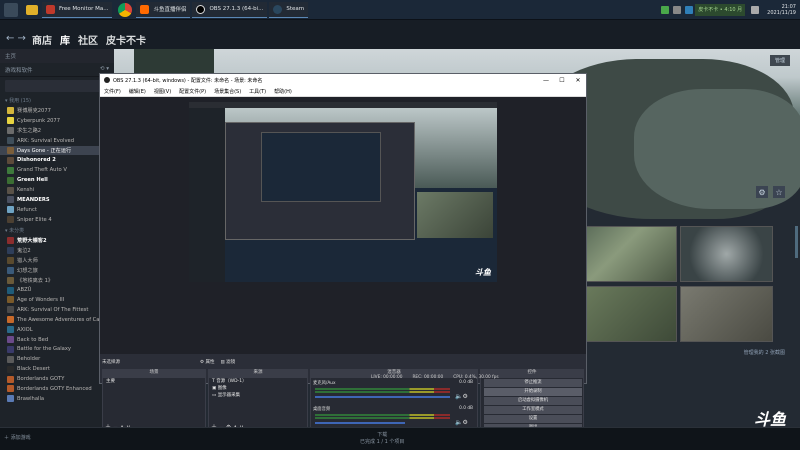 This screenshot has width=800, height=450. I want to click on settings-button: 设置, so click(533, 419).